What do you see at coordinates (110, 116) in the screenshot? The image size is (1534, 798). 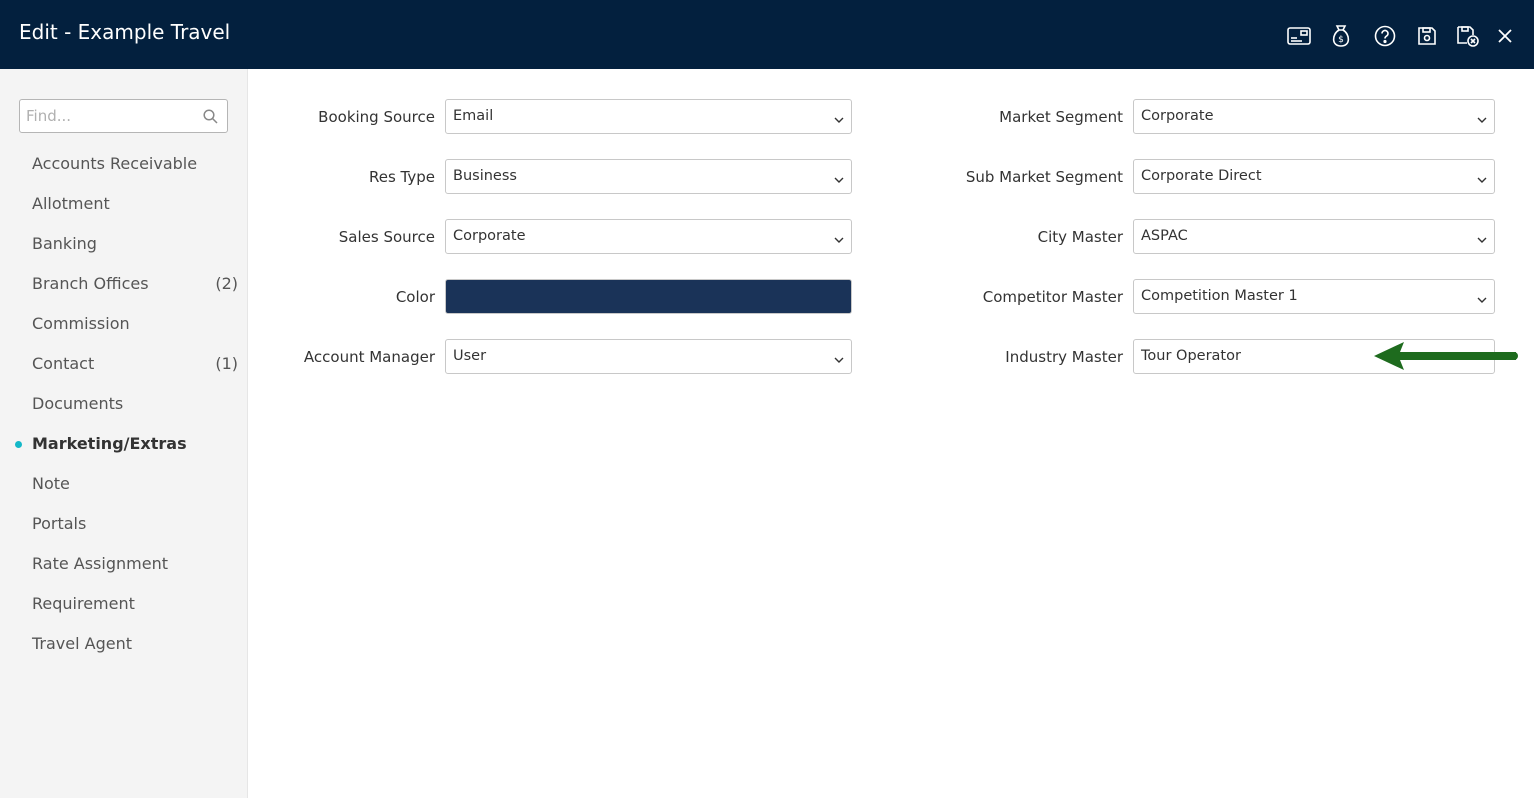 I see `search-input` at bounding box center [110, 116].